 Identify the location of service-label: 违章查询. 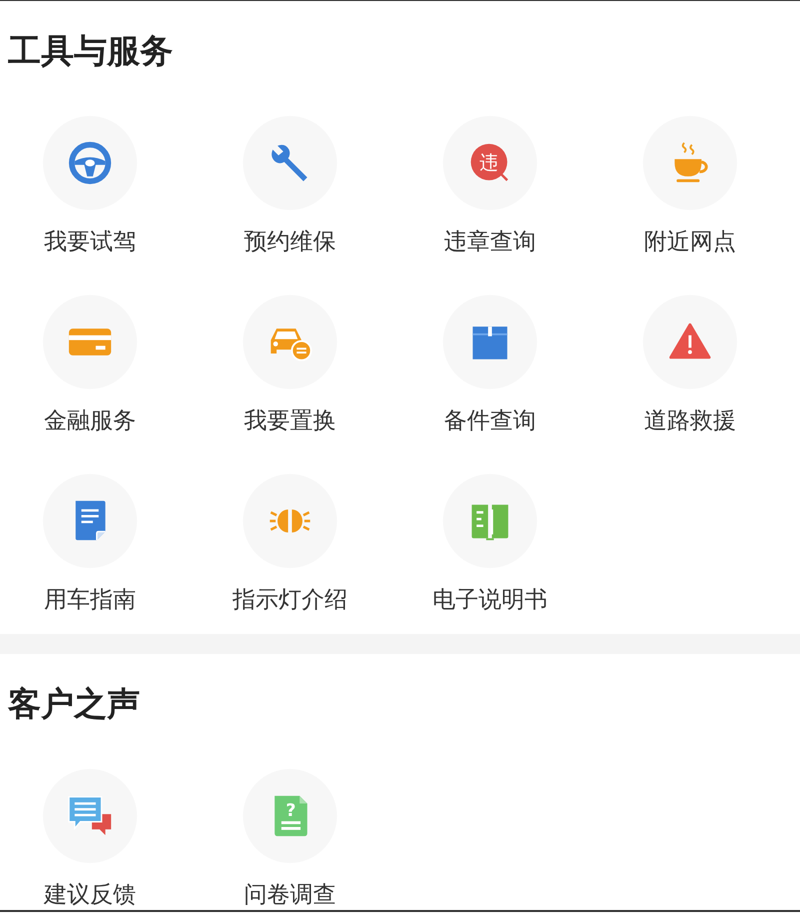
(490, 242).